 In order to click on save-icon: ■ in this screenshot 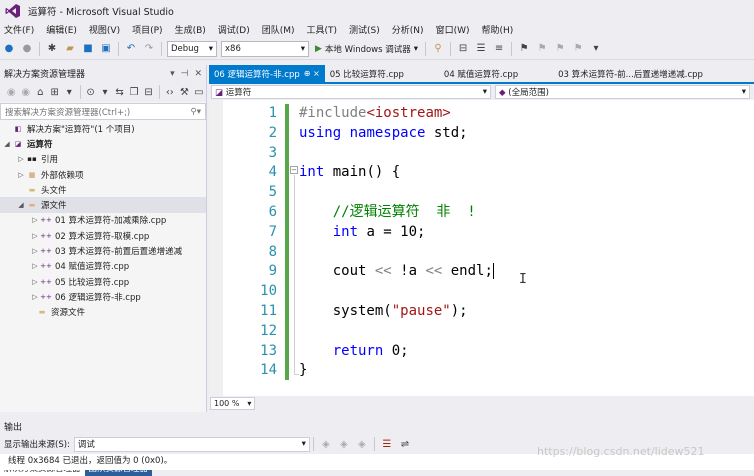, I will do `click(88, 49)`.